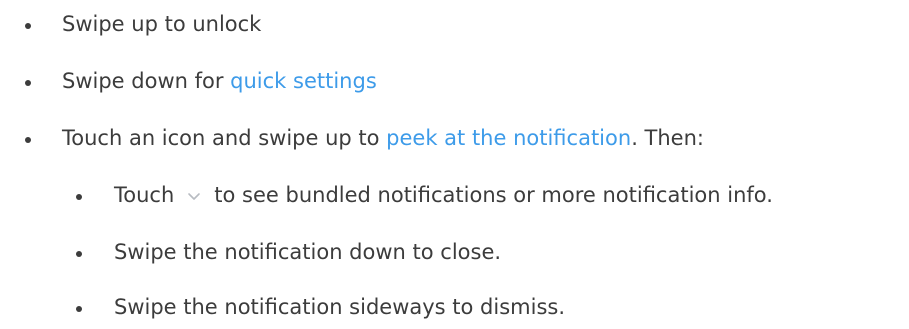 The image size is (909, 329). Describe the element at coordinates (667, 138) in the screenshot. I see `item-text-suffix: . Then:` at that location.